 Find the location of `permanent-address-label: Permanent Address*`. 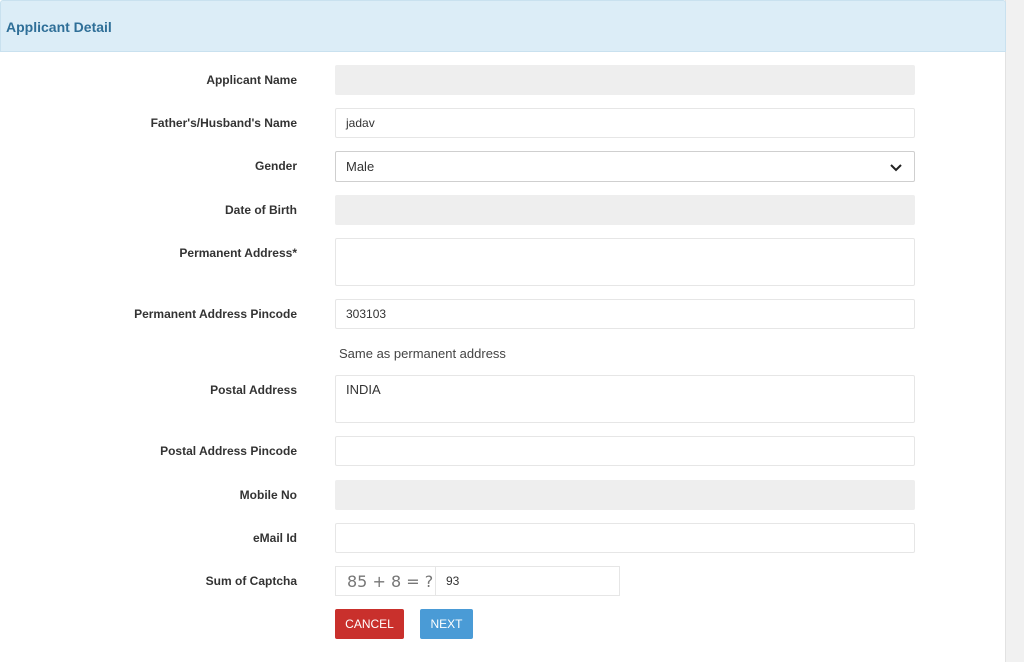

permanent-address-label: Permanent Address* is located at coordinates (238, 253).